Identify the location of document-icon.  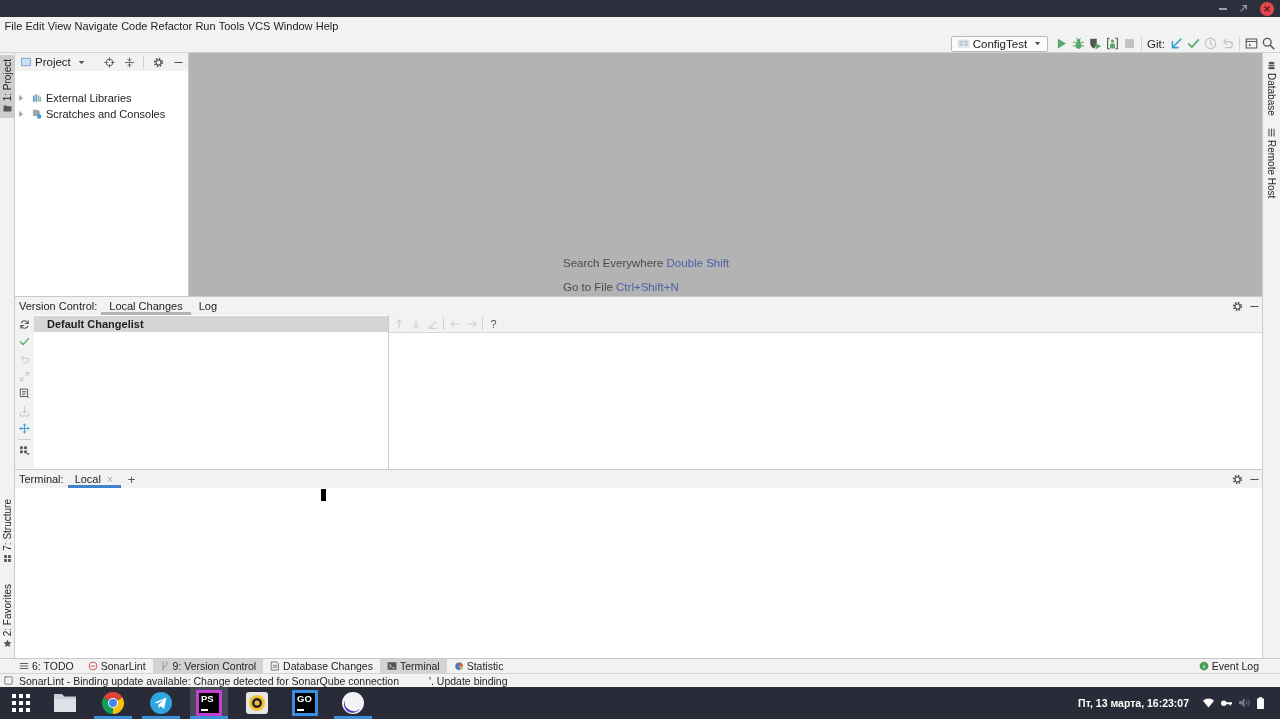
(275, 666).